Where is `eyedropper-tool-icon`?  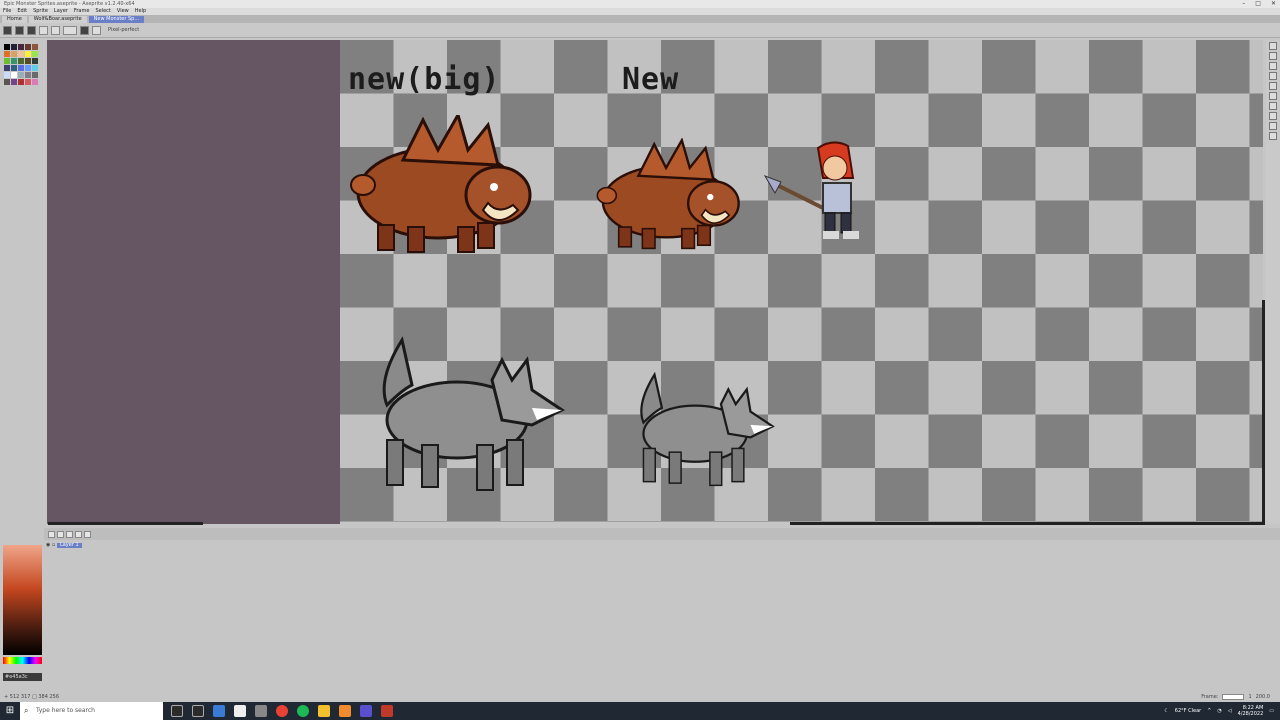
eyedropper-tool-icon is located at coordinates (1273, 96).